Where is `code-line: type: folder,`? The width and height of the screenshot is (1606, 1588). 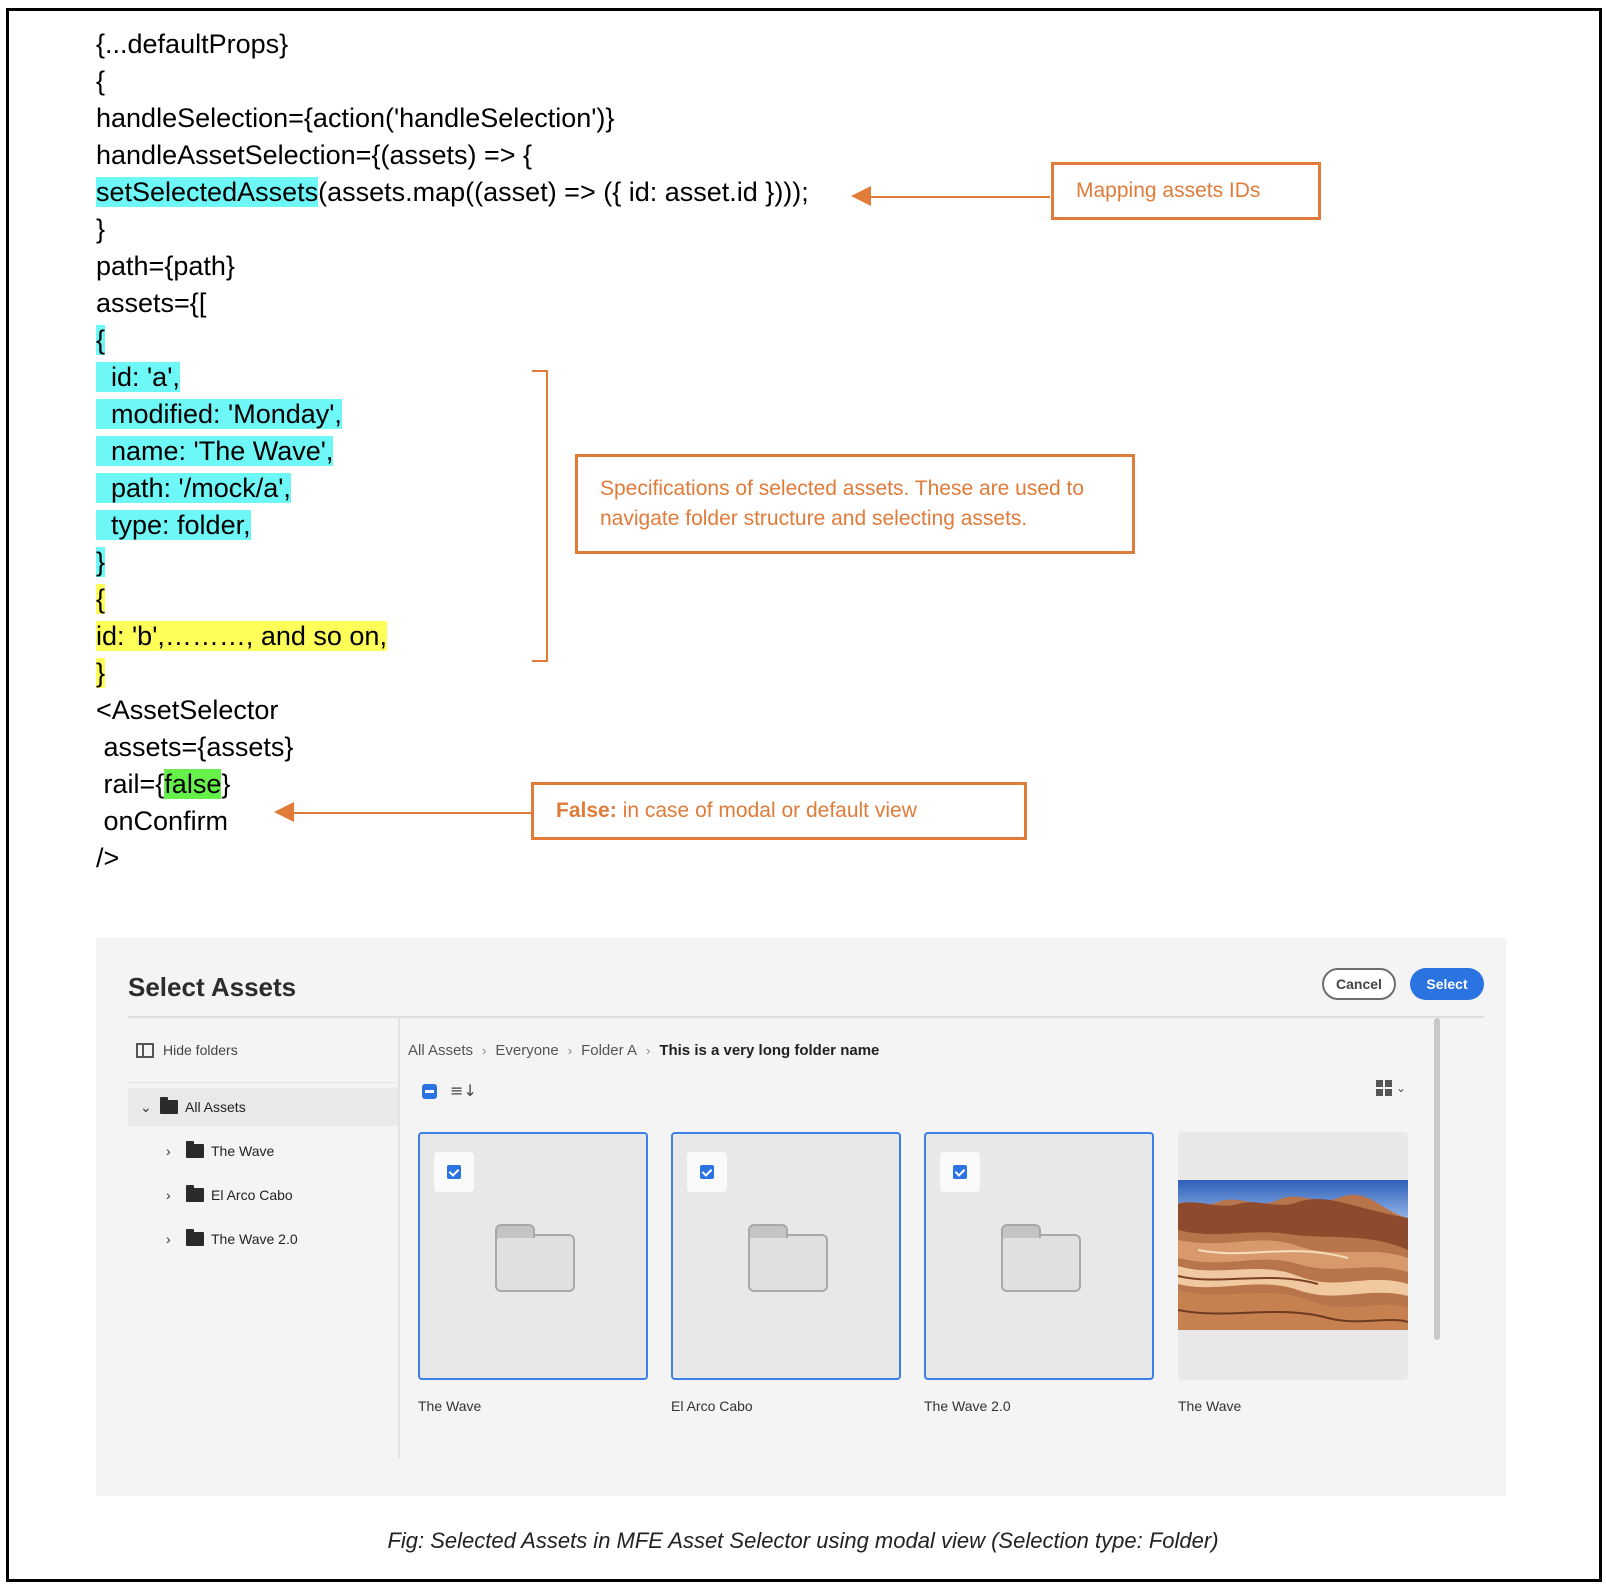 code-line: type: folder, is located at coordinates (173, 525).